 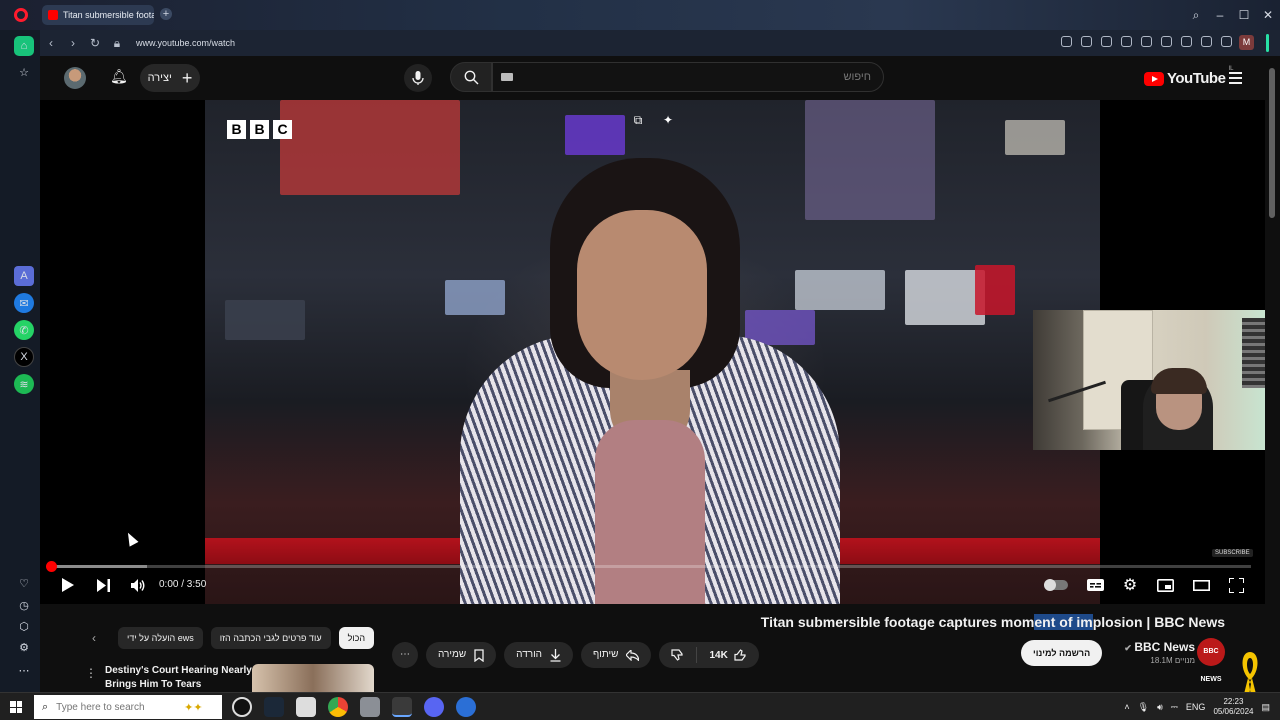 What do you see at coordinates (274, 707) in the screenshot?
I see `steam-icon` at bounding box center [274, 707].